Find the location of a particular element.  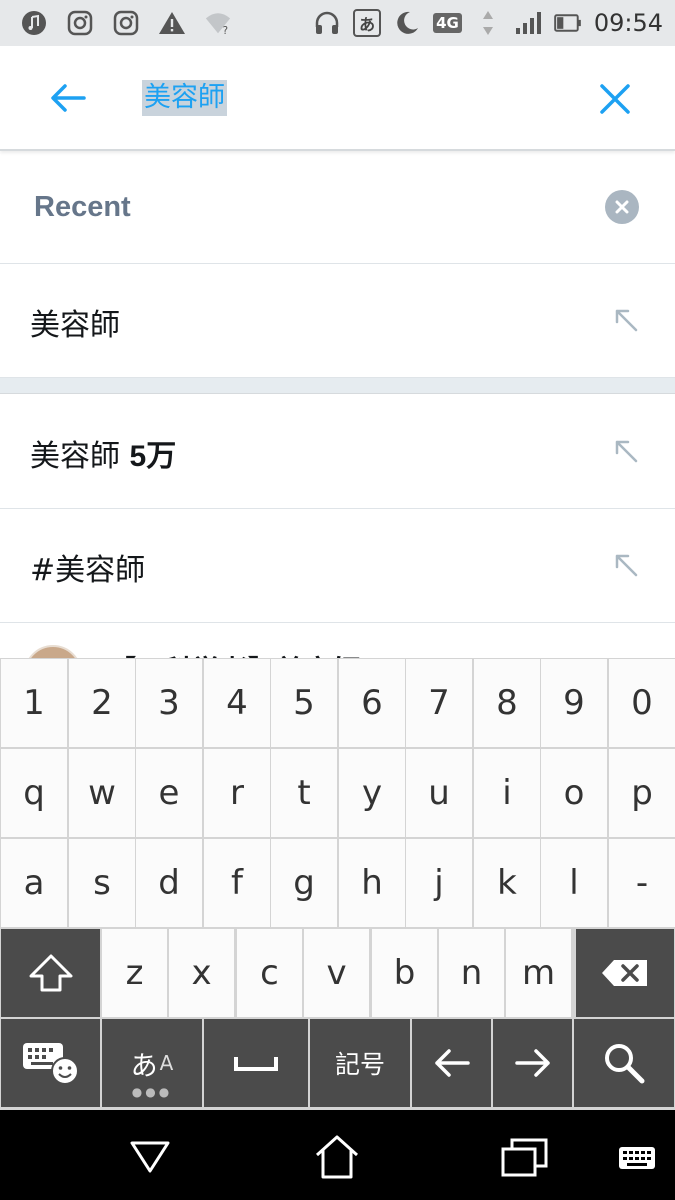

space-key is located at coordinates (256, 1063).